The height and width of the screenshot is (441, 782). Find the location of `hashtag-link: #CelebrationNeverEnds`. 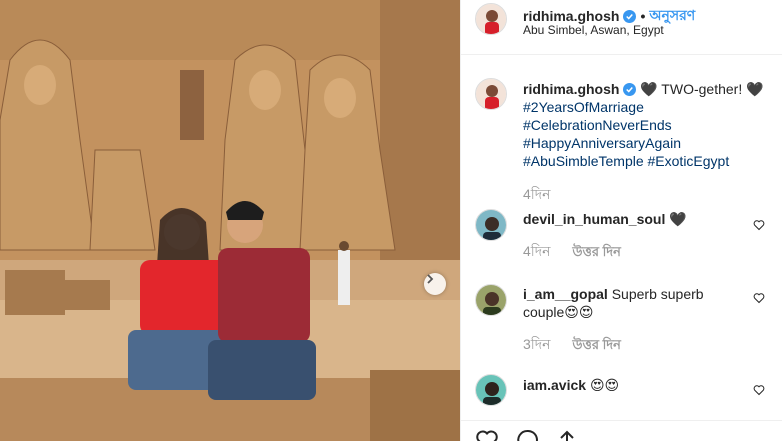

hashtag-link: #CelebrationNeverEnds is located at coordinates (650, 125).